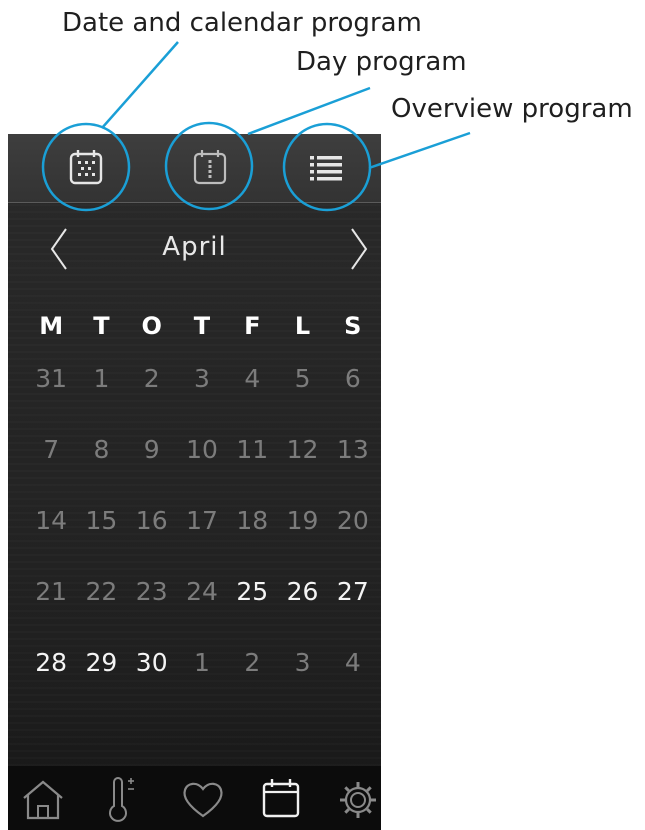 Image resolution: width=645 pixels, height=830 pixels. What do you see at coordinates (51, 541) in the screenshot?
I see `calendar-day: 14` at bounding box center [51, 541].